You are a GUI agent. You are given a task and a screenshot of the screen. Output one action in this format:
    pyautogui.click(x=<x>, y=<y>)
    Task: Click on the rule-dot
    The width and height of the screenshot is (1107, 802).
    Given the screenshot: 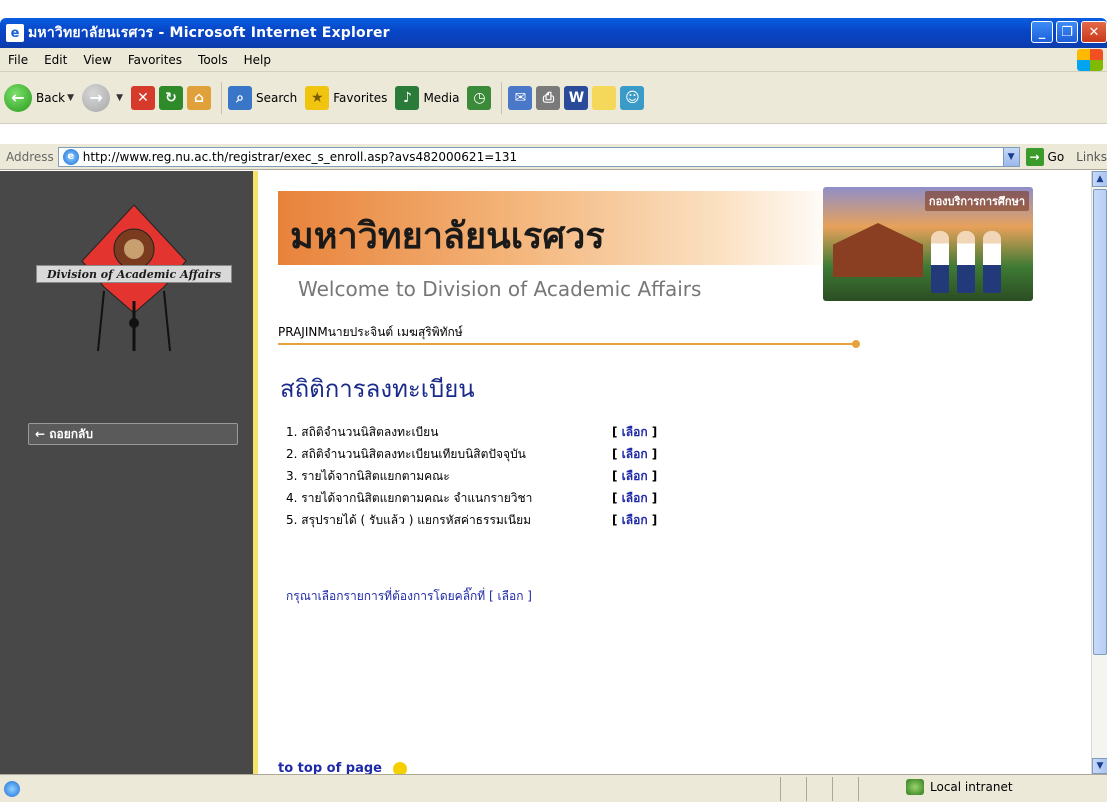 What is the action you would take?
    pyautogui.click(x=856, y=344)
    